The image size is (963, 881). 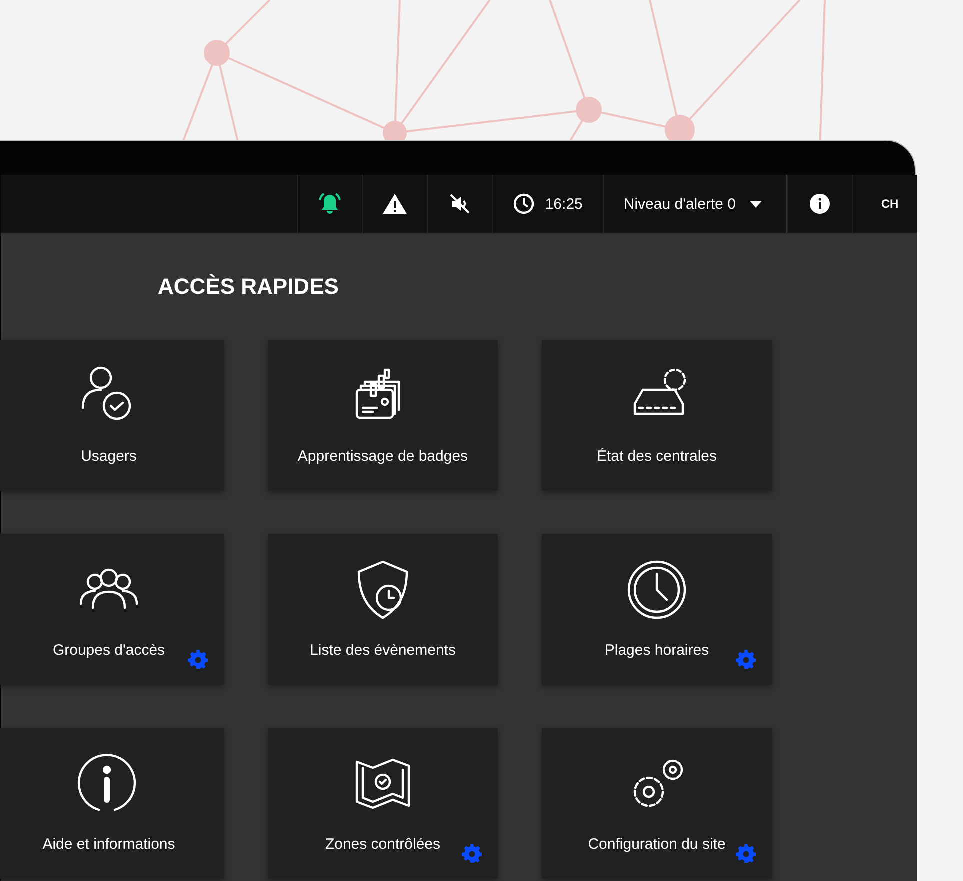 I want to click on alert-level-dropdown: Niveau d'alerte 0, so click(x=694, y=204).